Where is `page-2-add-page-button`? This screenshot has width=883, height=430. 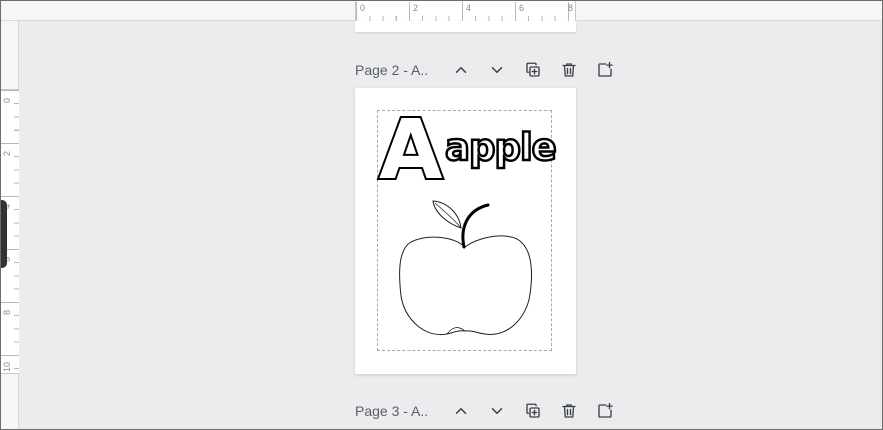
page-2-add-page-button is located at coordinates (605, 70).